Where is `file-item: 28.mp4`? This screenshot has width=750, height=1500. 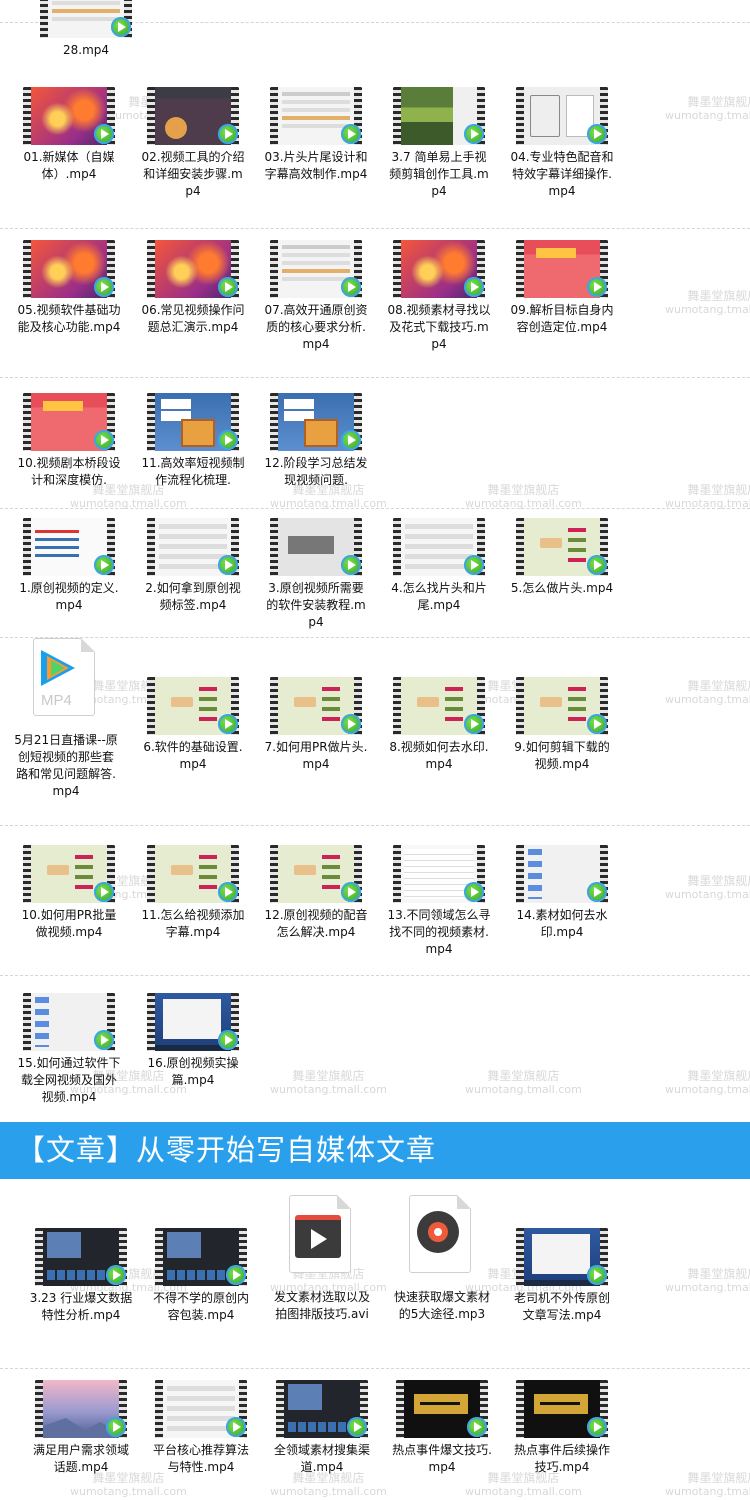 file-item: 28.mp4 is located at coordinates (86, 29).